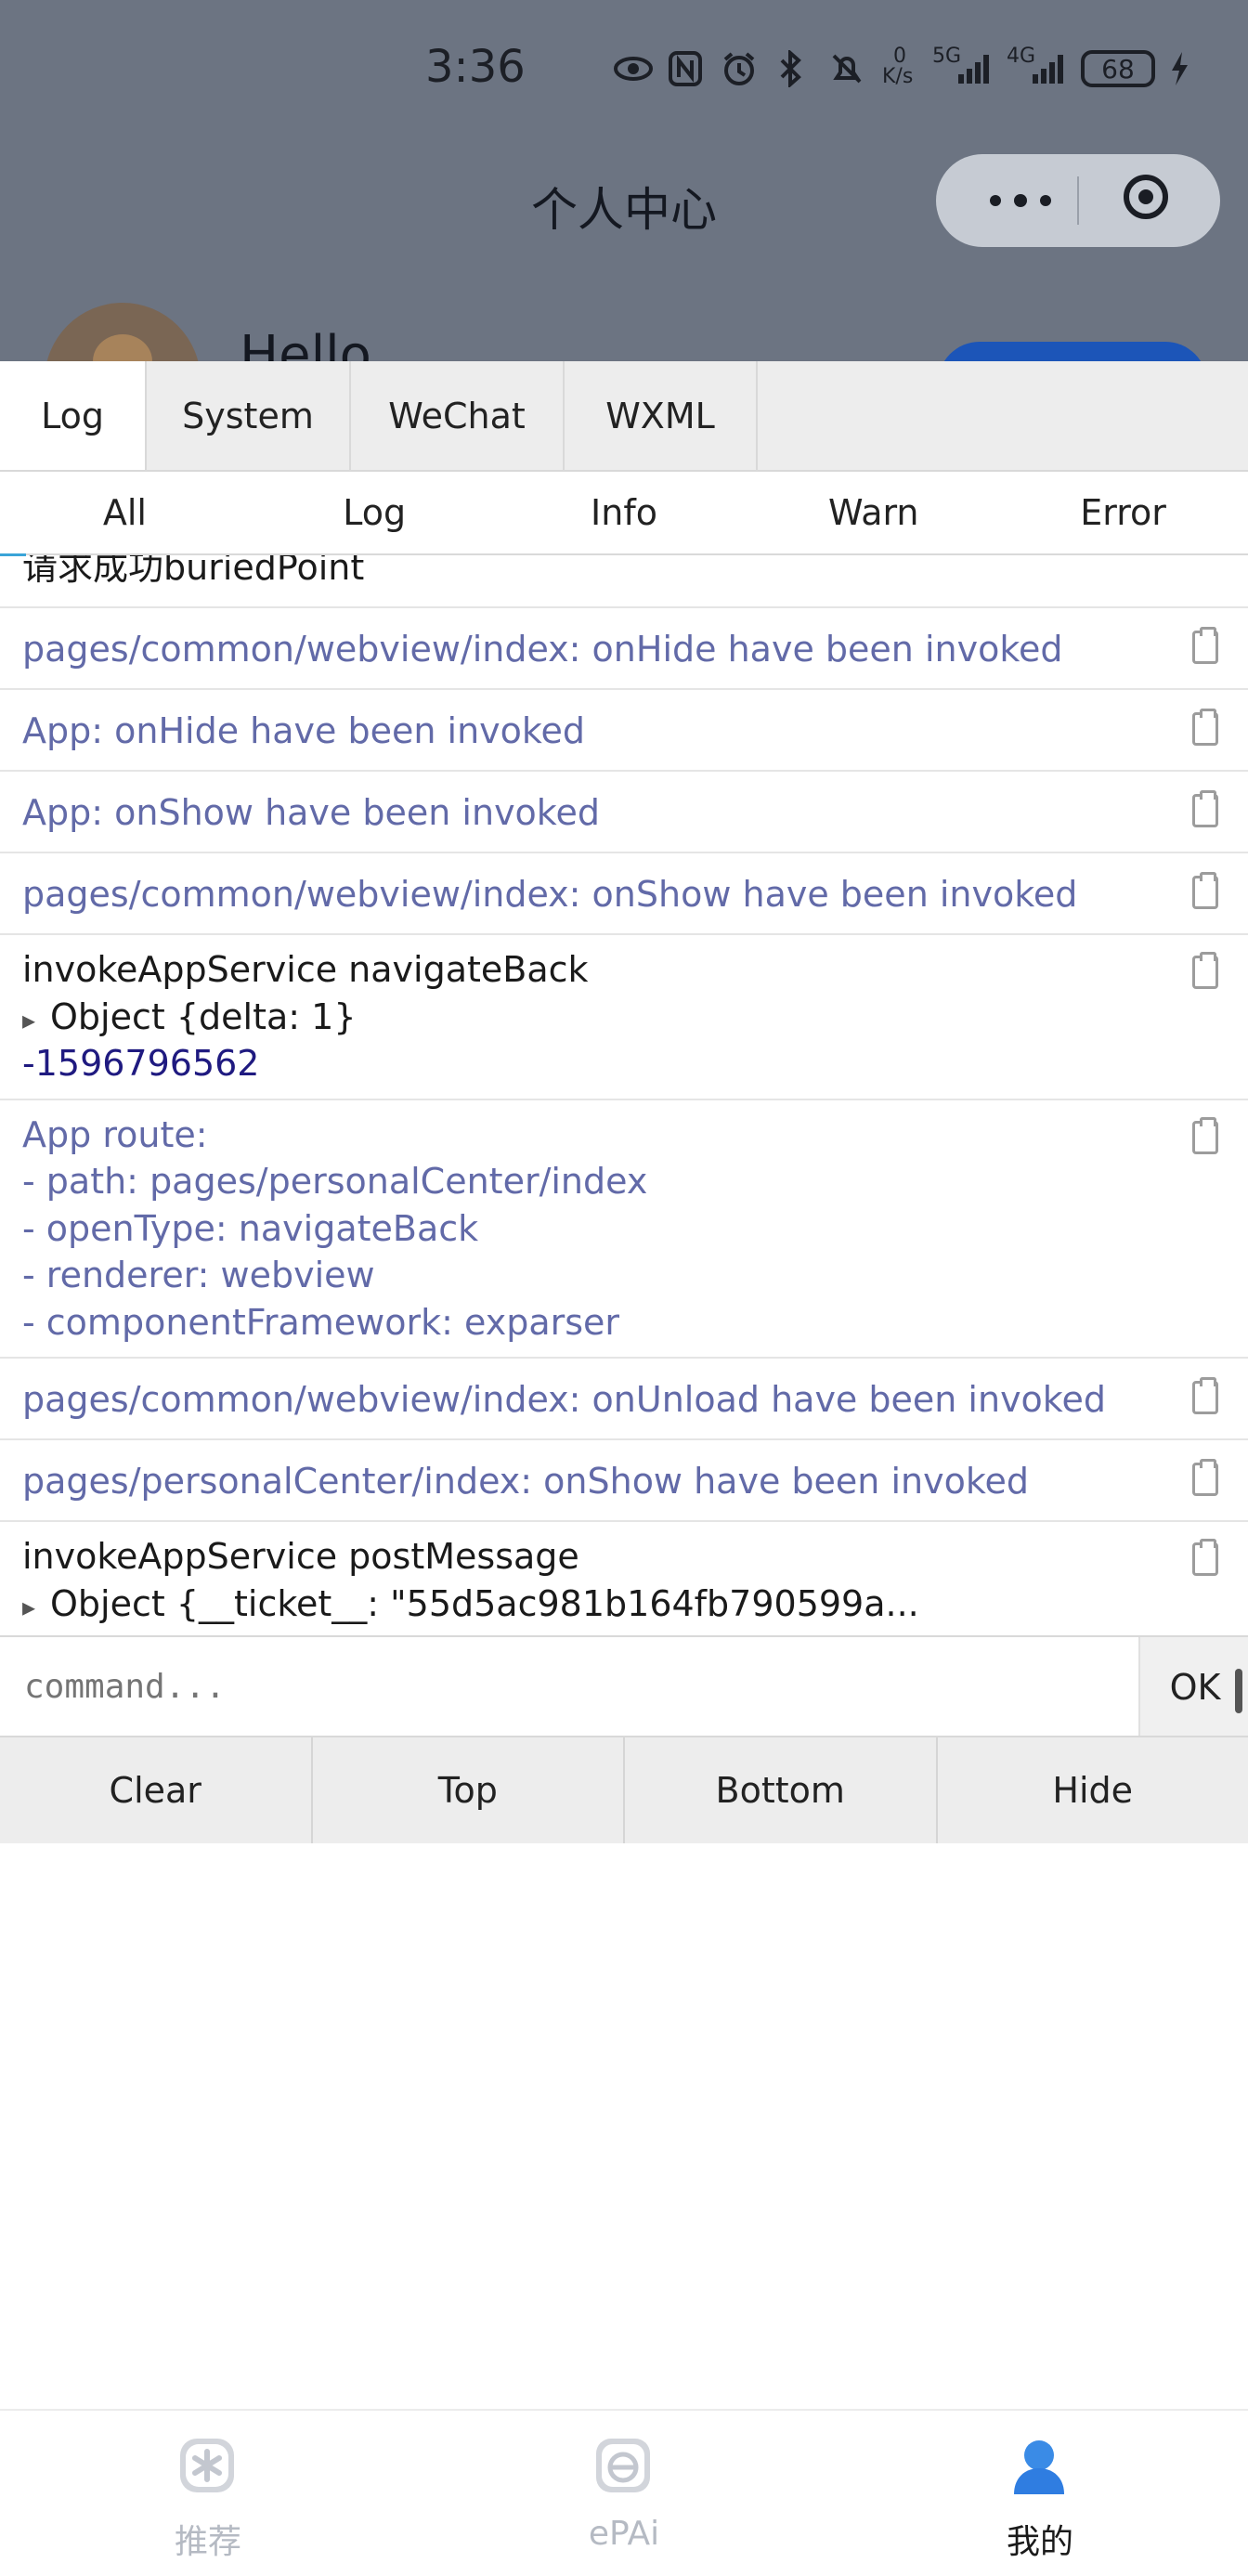 Image resolution: width=1248 pixels, height=2576 pixels. Describe the element at coordinates (123, 332) in the screenshot. I see `avatar` at that location.